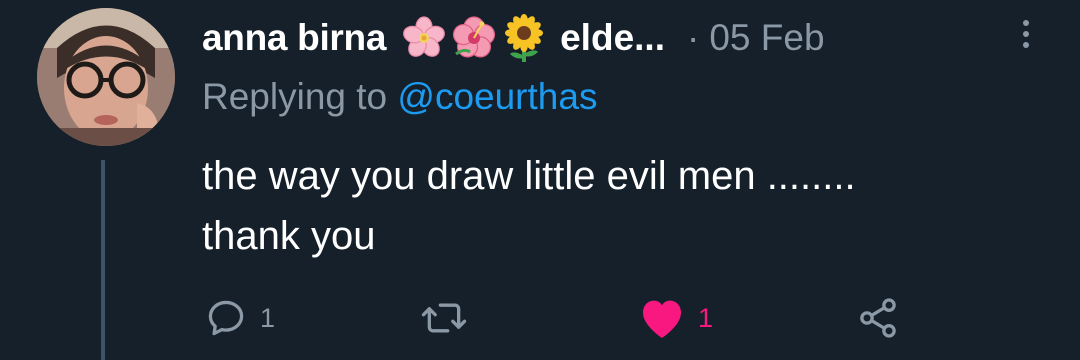 The width and height of the screenshot is (1080, 360). Describe the element at coordinates (268, 317) in the screenshot. I see `reply-count: 1` at that location.